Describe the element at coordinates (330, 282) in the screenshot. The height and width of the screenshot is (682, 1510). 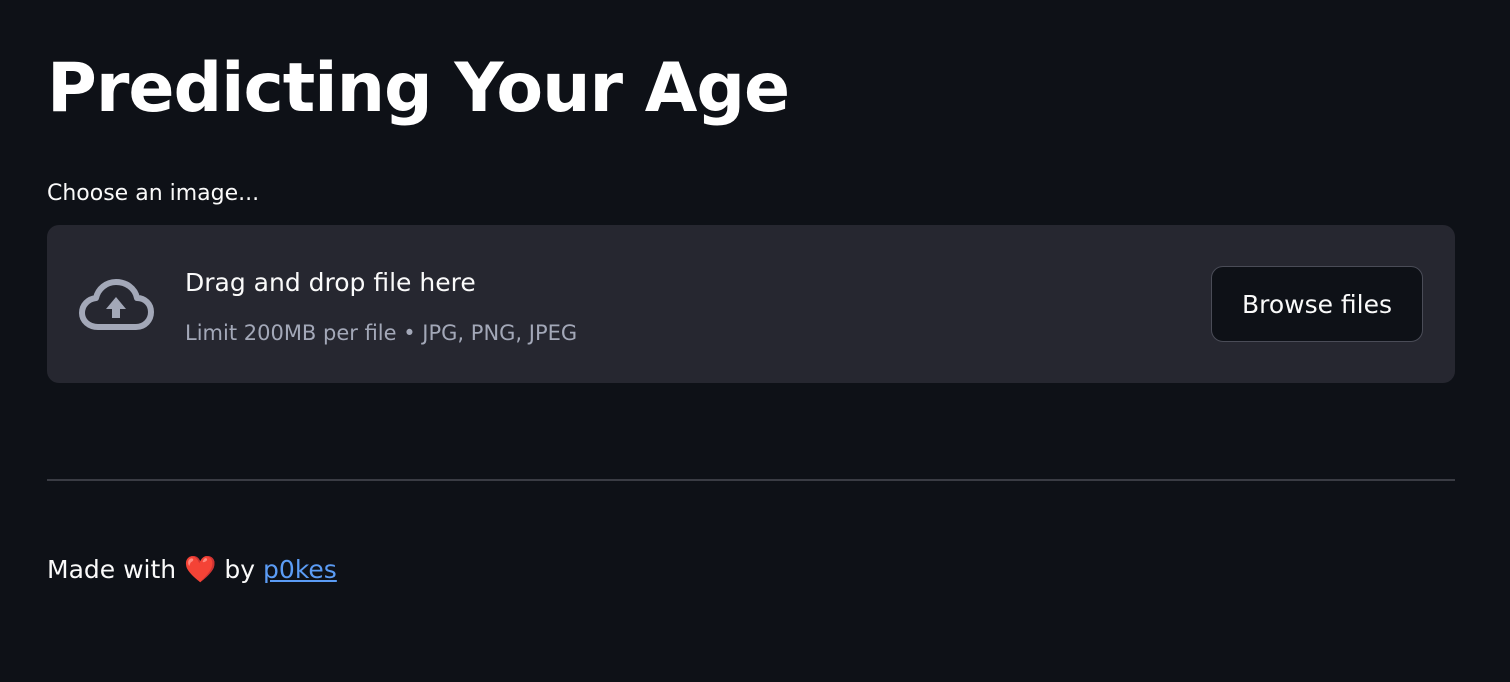
I see `dropzone-title: Drag and drop file here` at that location.